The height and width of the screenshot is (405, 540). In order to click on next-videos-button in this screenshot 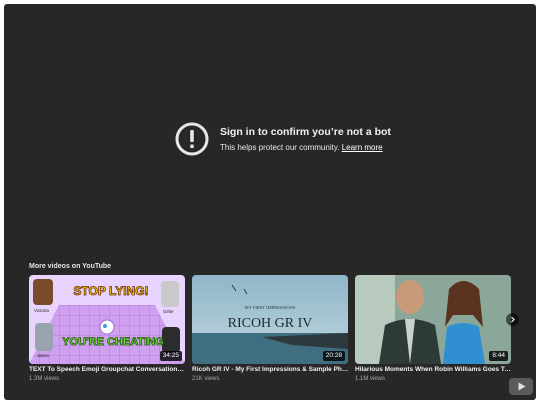, I will do `click(512, 319)`.